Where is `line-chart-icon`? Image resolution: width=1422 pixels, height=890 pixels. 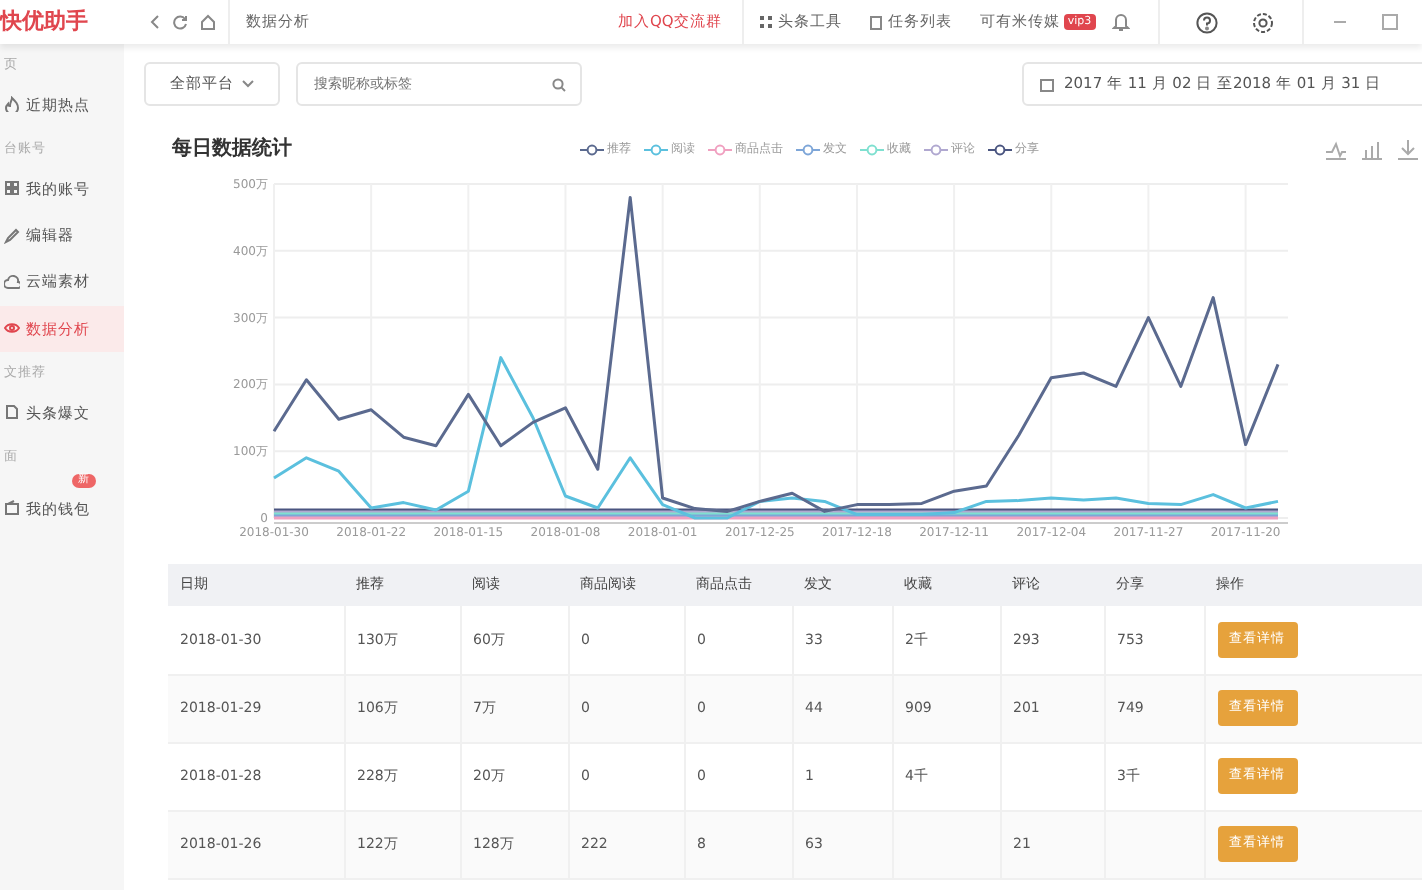 line-chart-icon is located at coordinates (1336, 149).